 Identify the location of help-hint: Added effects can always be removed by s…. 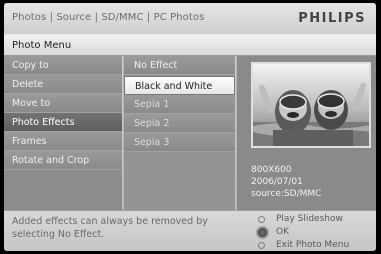
(110, 228).